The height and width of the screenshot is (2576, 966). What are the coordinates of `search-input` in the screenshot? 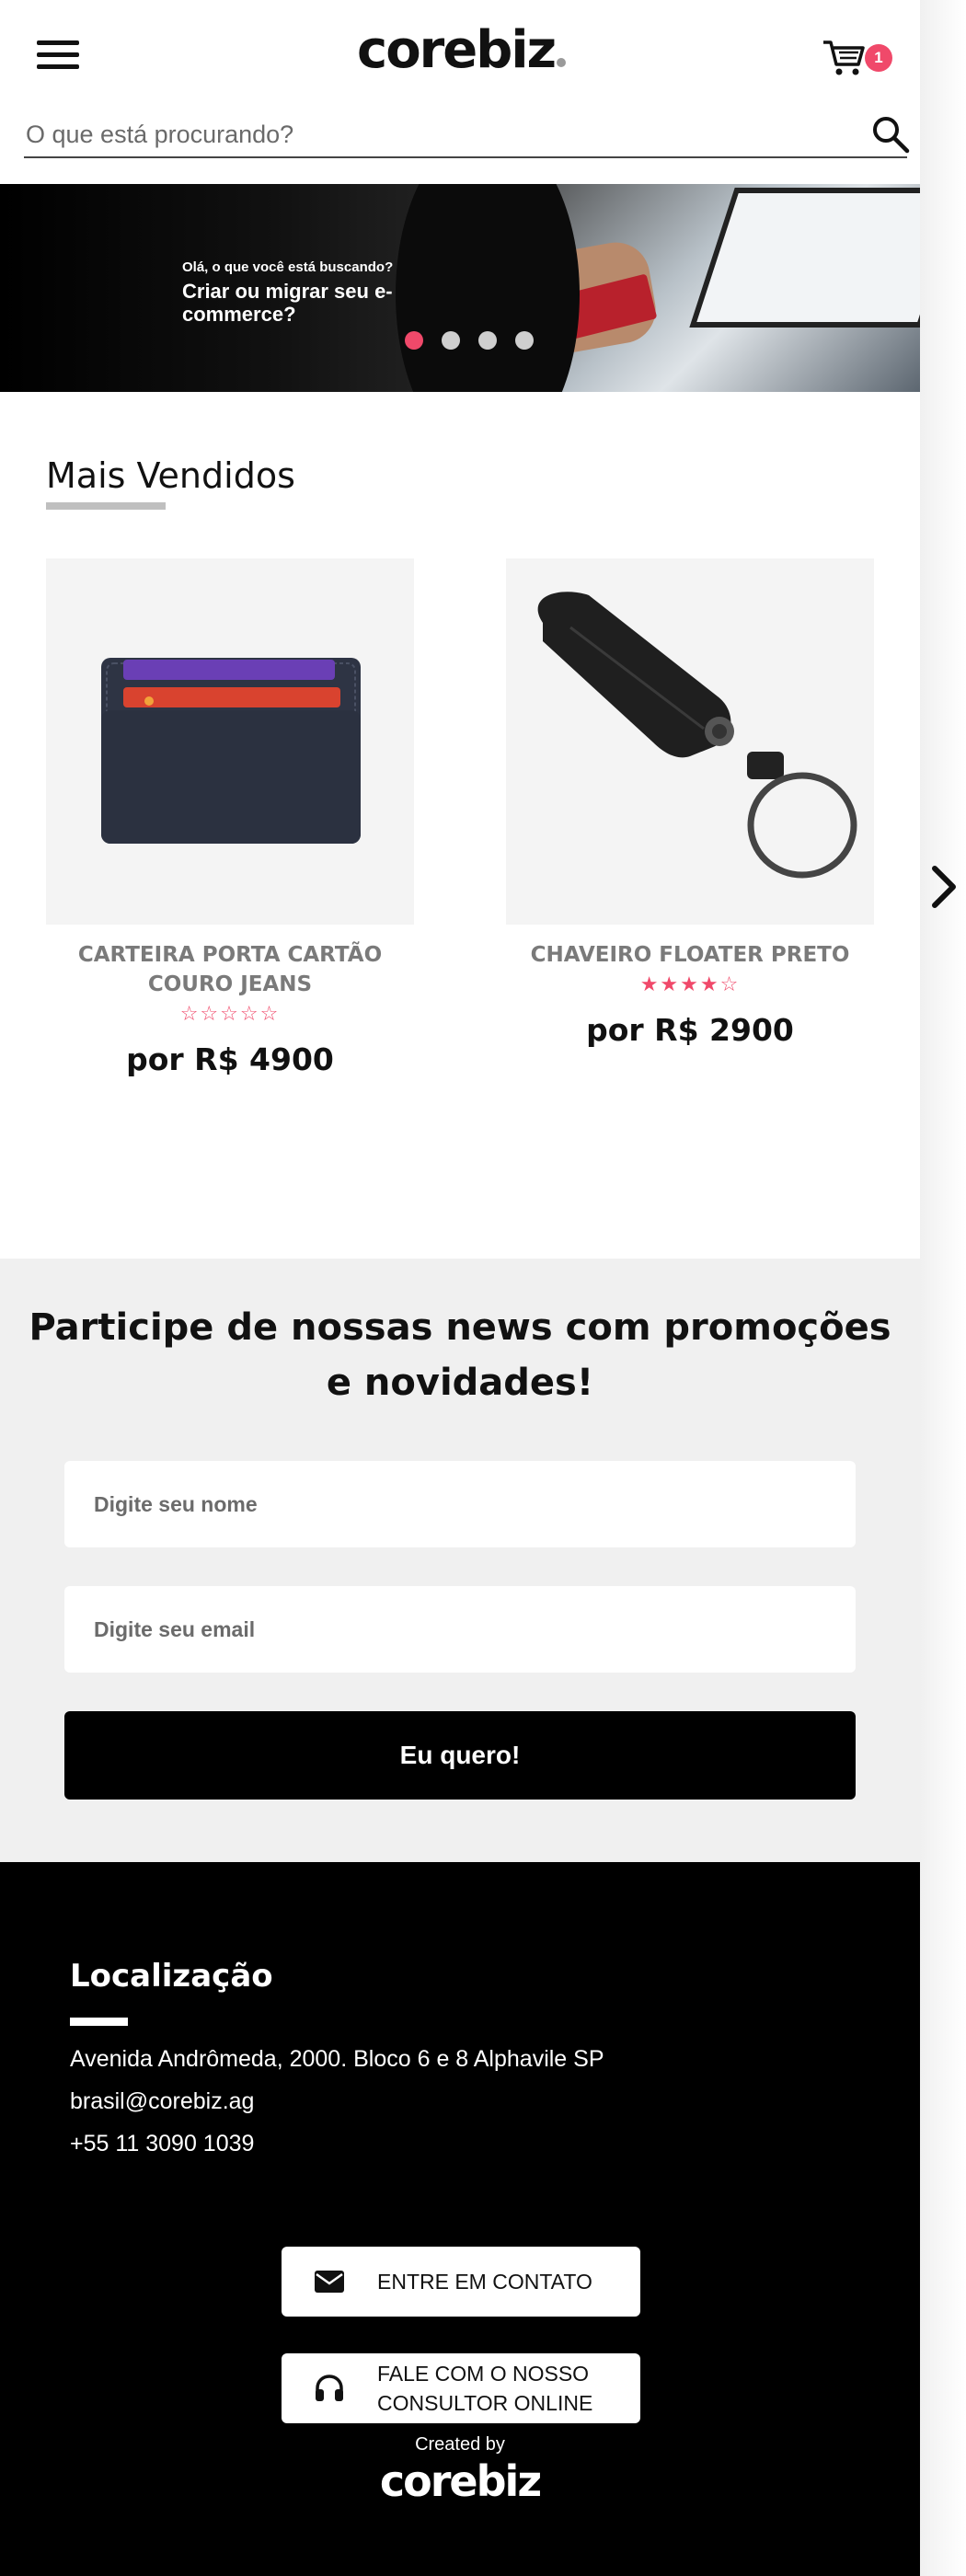 It's located at (430, 134).